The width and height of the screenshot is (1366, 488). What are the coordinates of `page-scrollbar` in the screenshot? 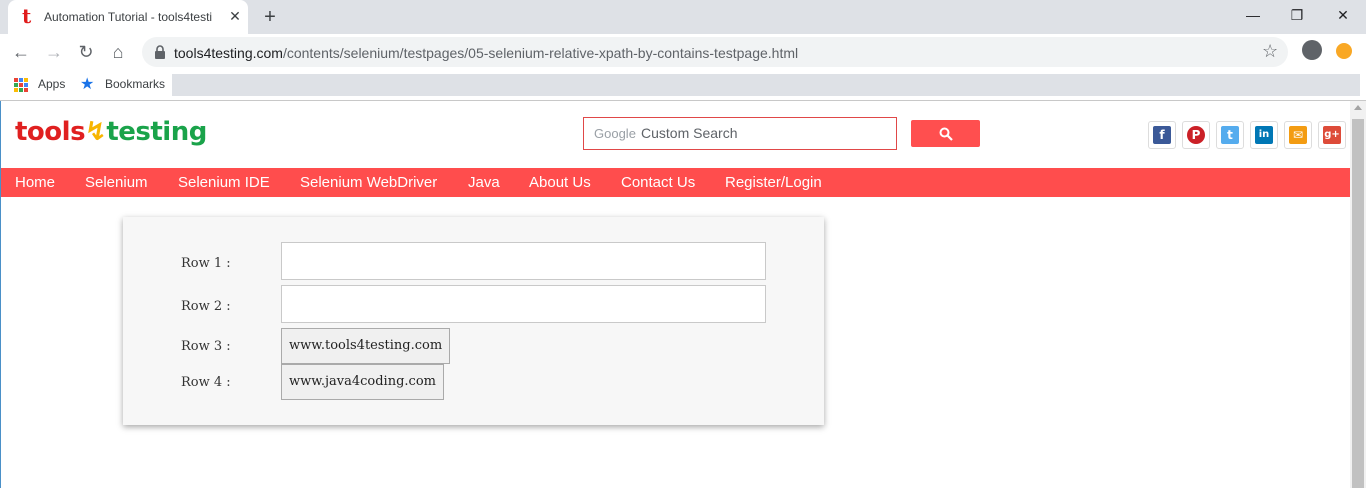 It's located at (1358, 294).